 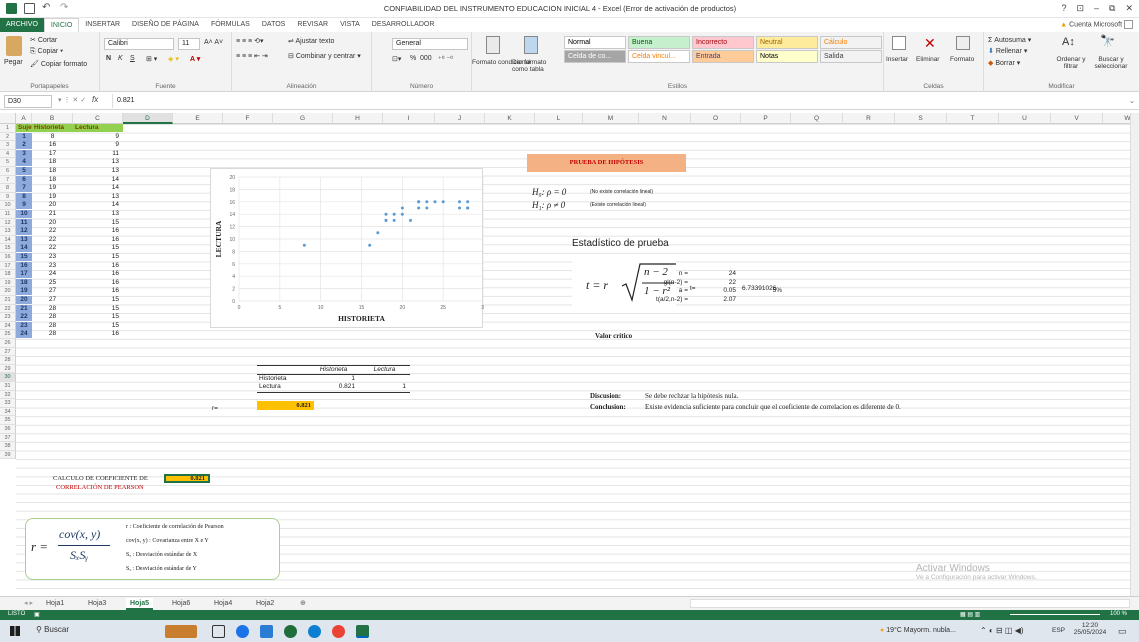 I want to click on language-indicator: ESP, so click(x=1058, y=630).